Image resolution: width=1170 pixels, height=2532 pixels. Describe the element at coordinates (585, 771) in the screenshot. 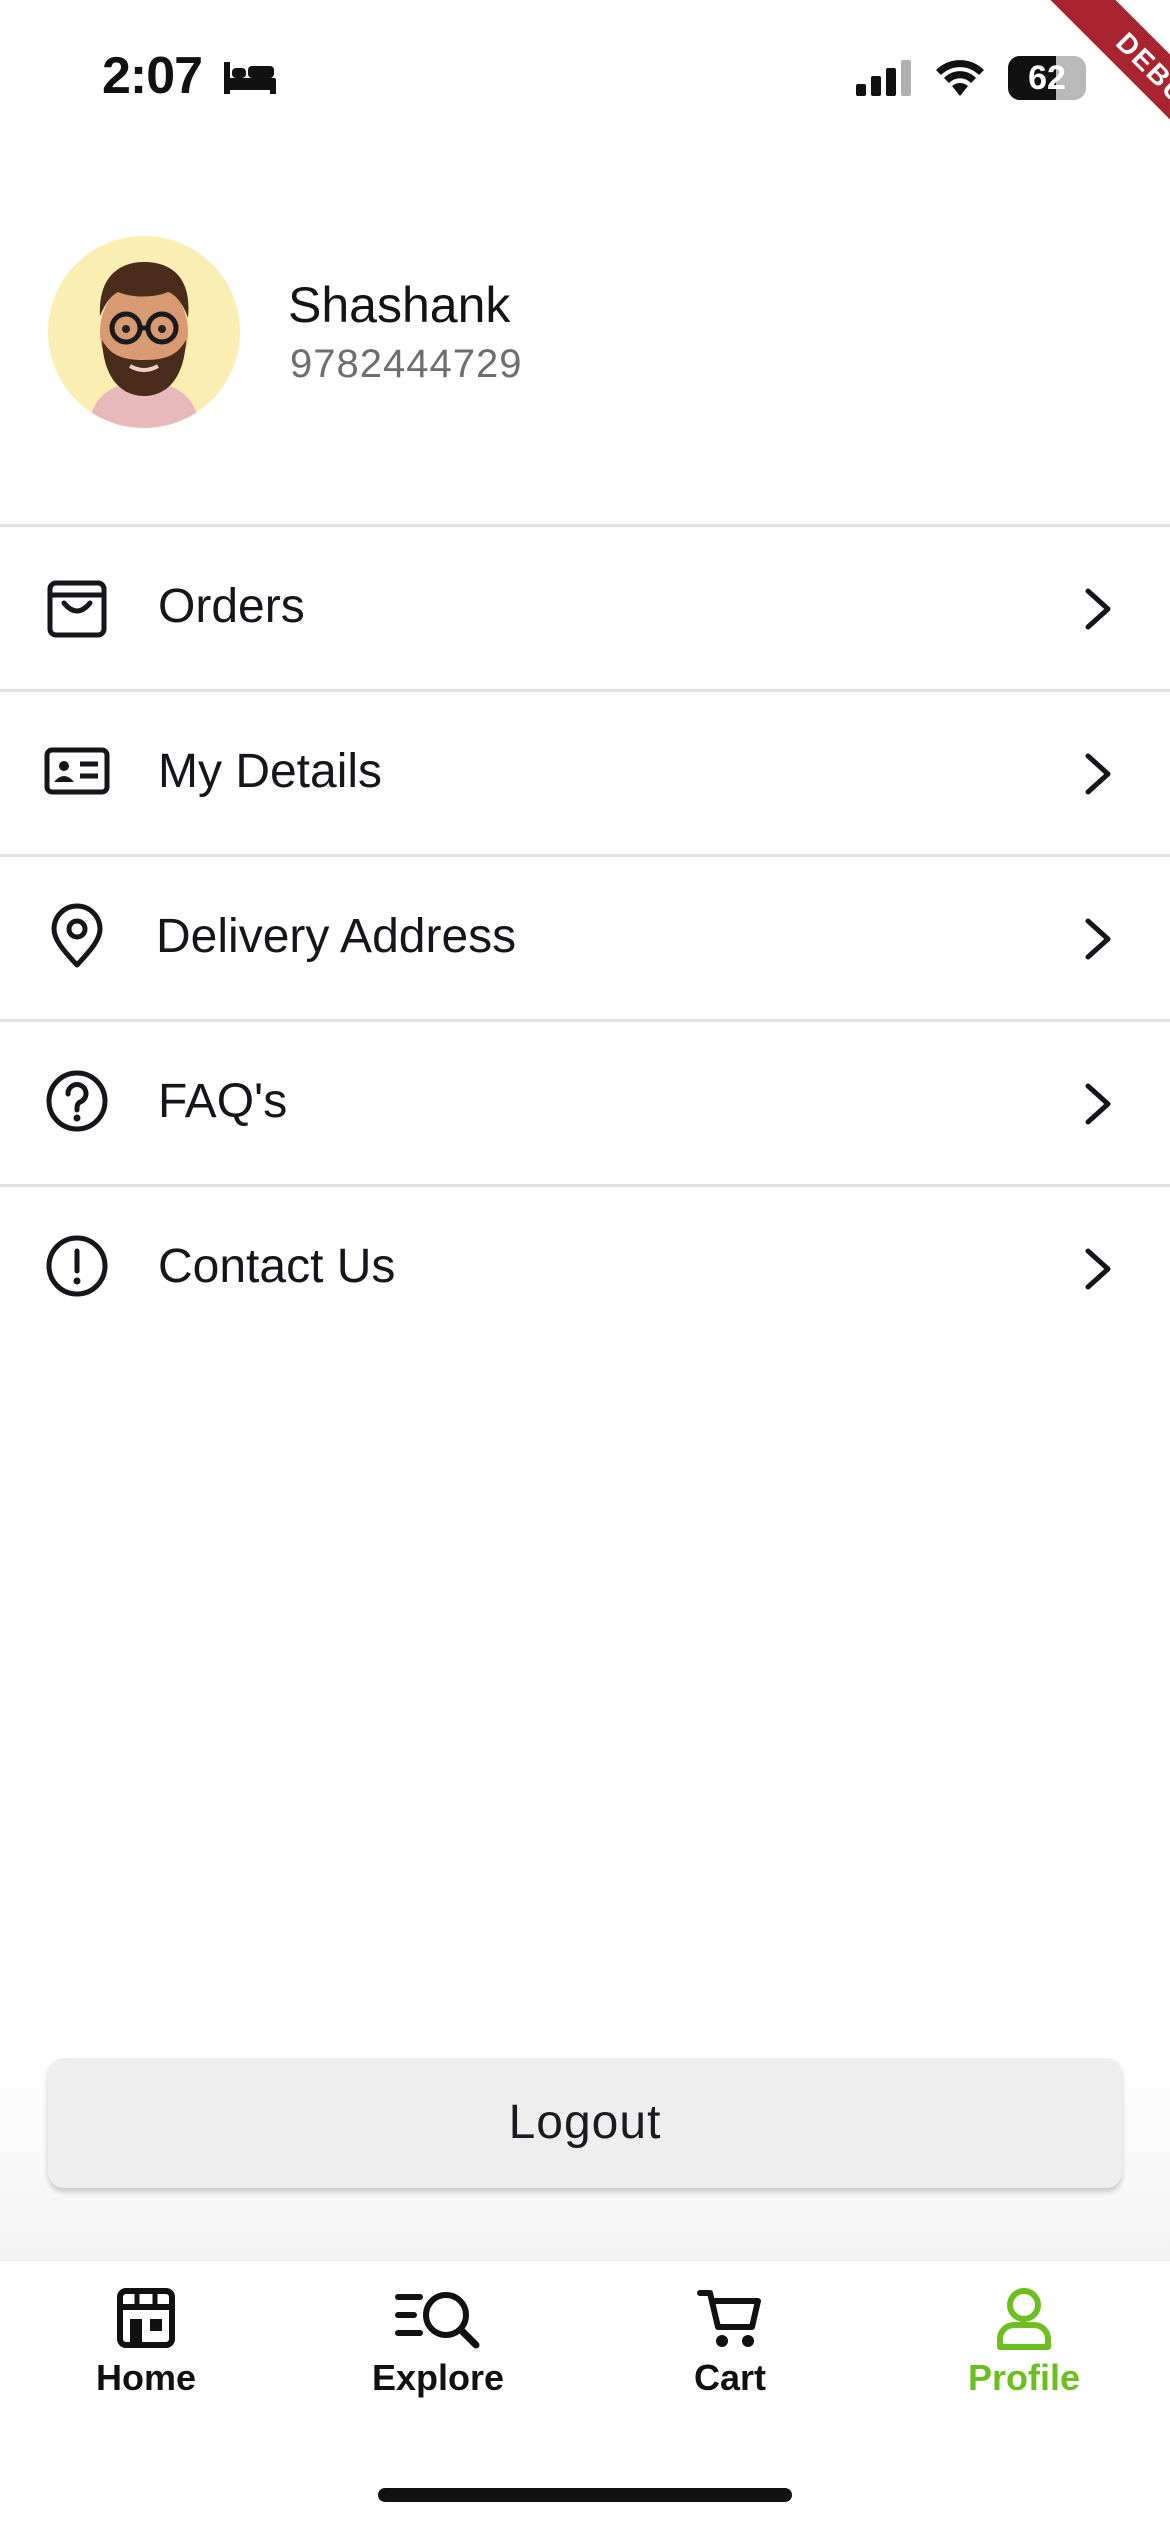

I see `menu-item-my-details: My Details` at that location.